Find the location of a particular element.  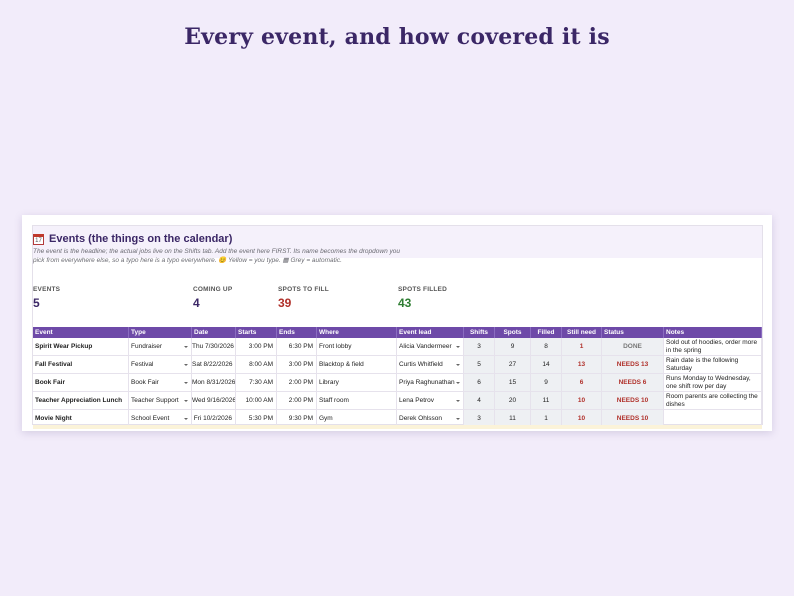

cell-type: Festival is located at coordinates (160, 365).